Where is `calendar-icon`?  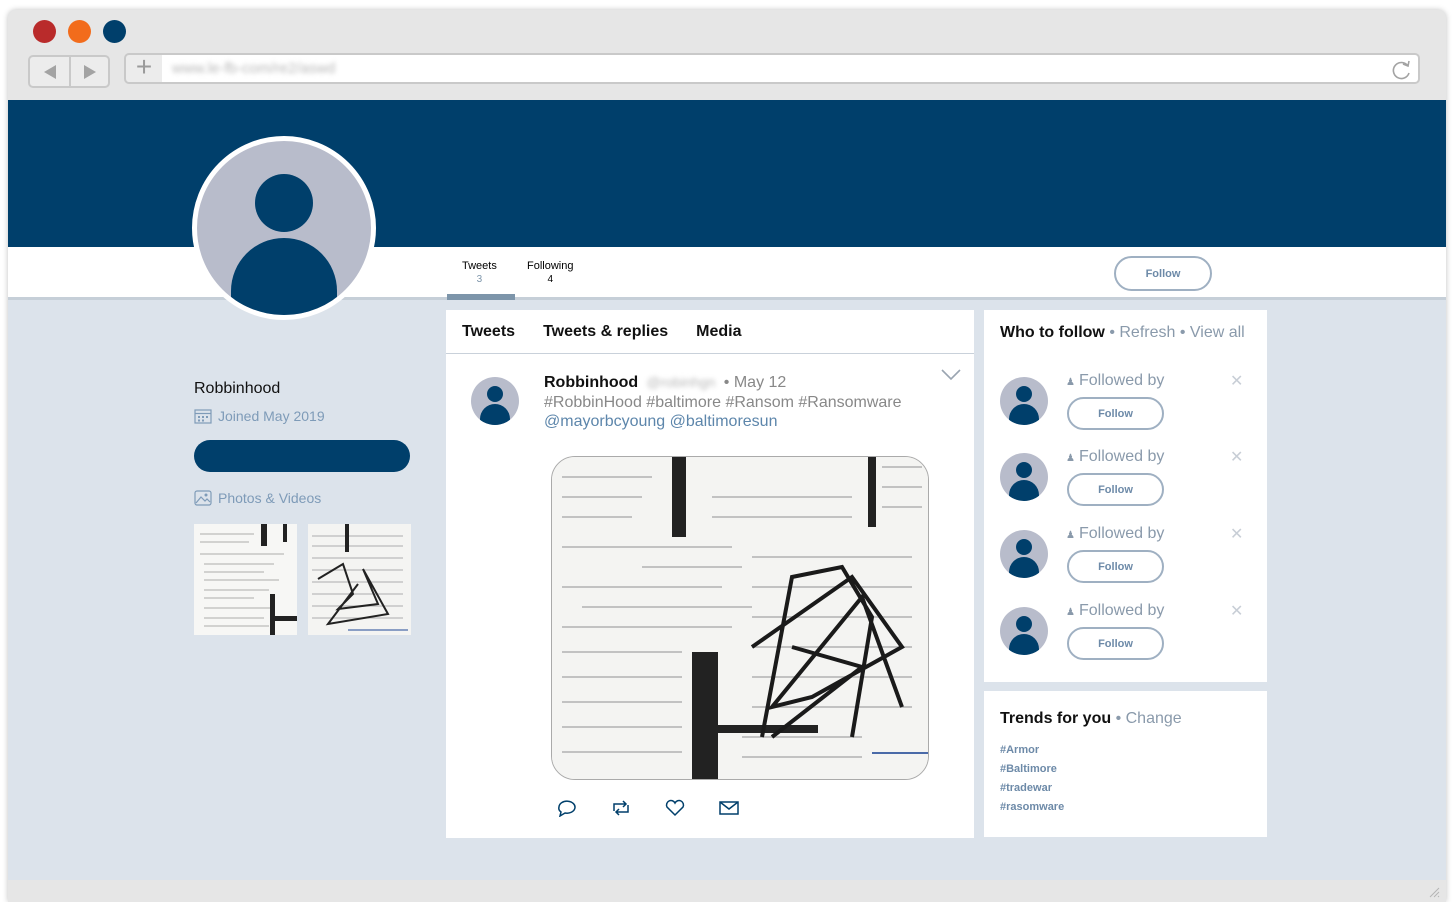
calendar-icon is located at coordinates (203, 416).